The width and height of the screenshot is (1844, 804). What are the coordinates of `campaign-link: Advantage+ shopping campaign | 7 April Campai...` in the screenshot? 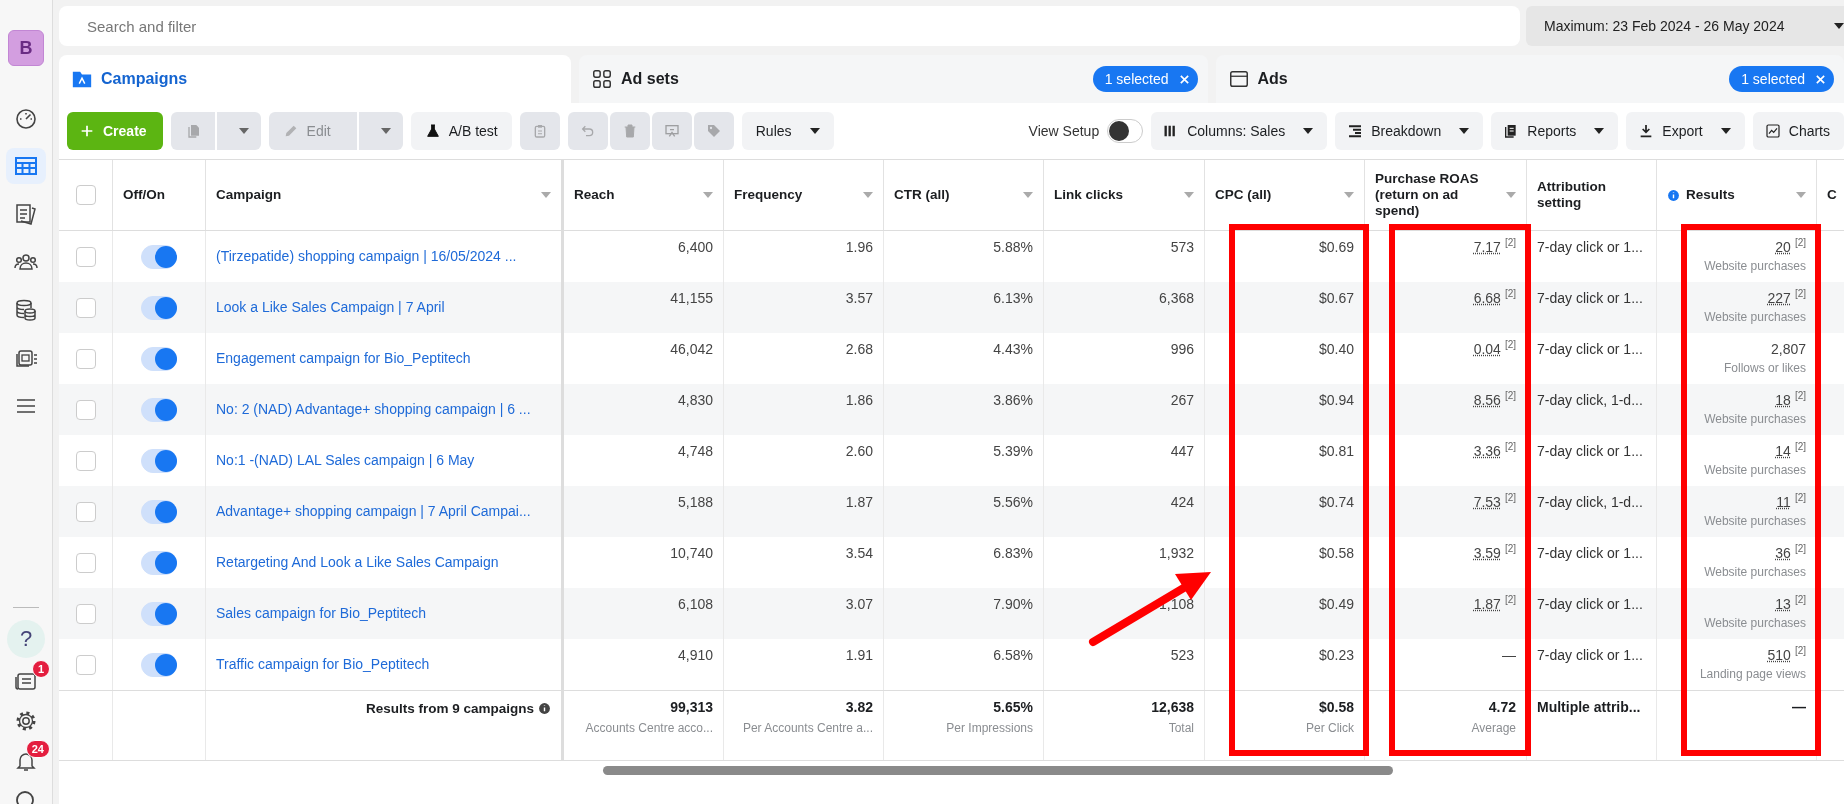 It's located at (373, 511).